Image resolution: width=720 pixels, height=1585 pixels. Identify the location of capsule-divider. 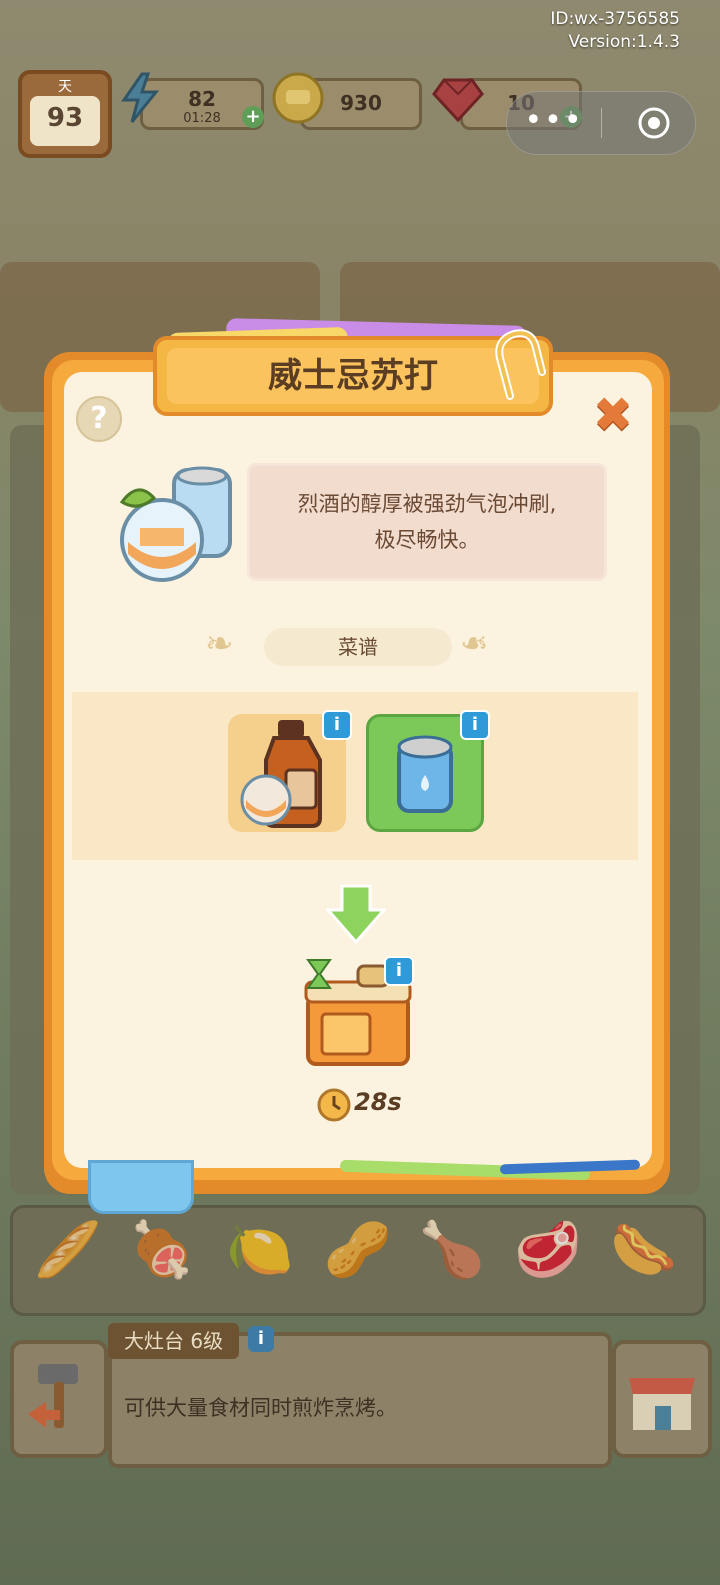
(601, 123).